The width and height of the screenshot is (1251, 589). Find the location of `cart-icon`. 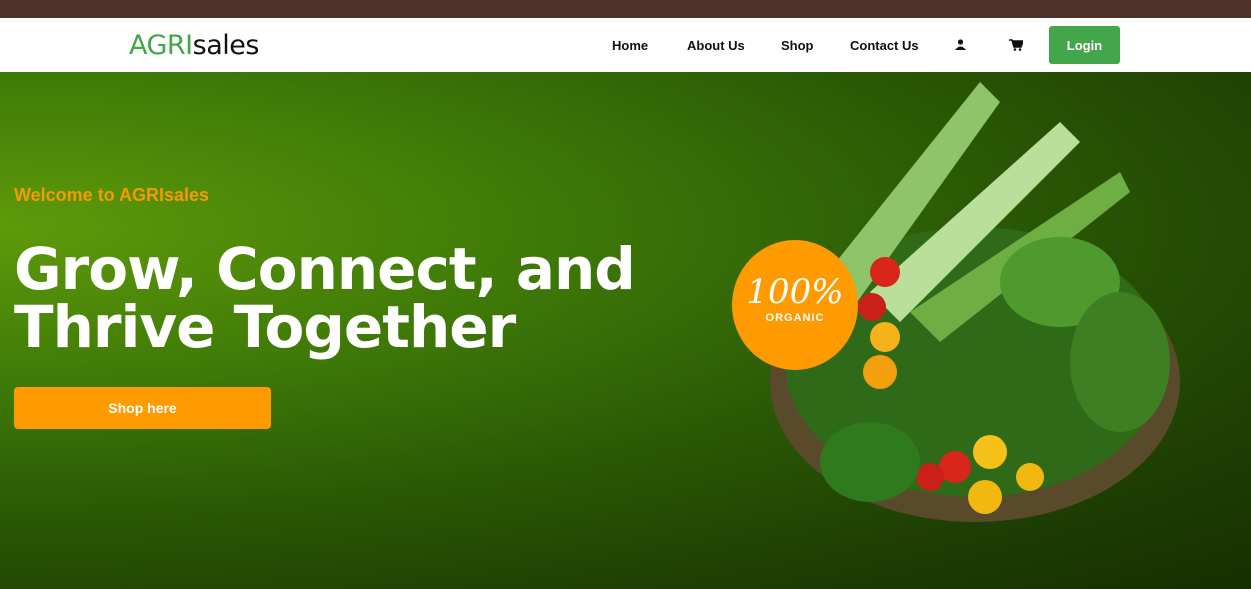

cart-icon is located at coordinates (1016, 45).